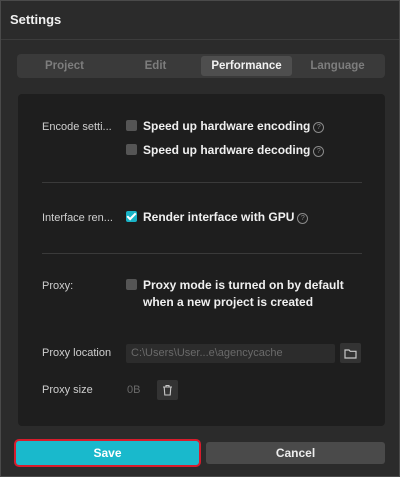  Describe the element at coordinates (64, 66) in the screenshot. I see `tab-project: Project` at that location.